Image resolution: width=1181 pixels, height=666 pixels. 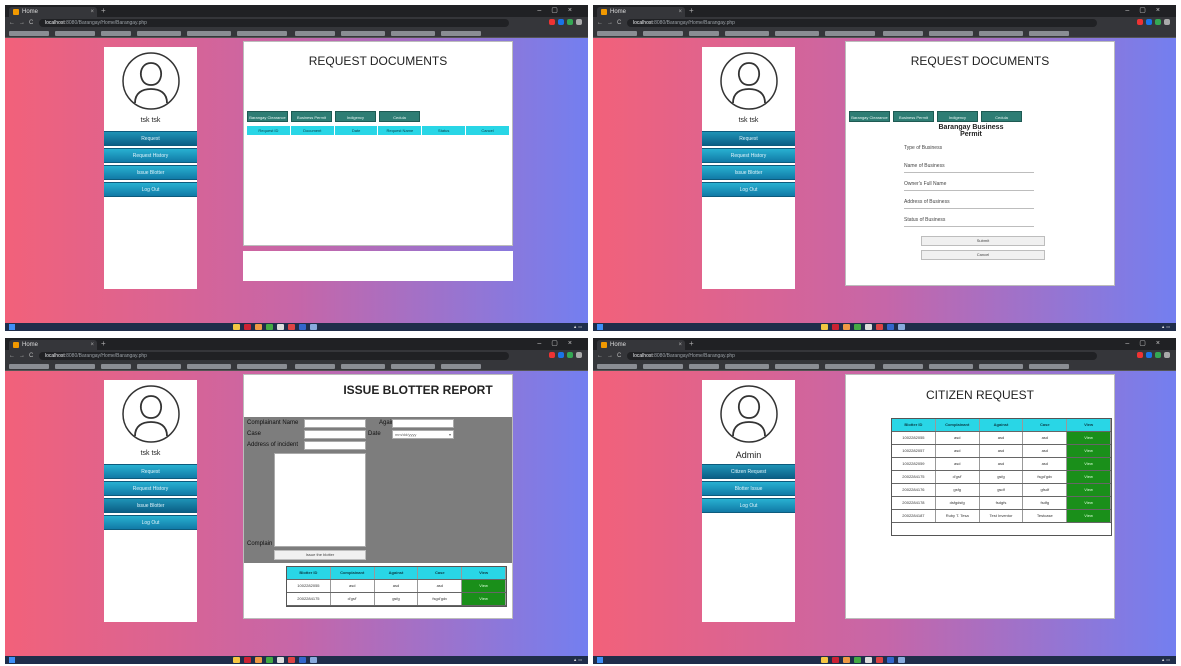 I want to click on page-title: CITIZEN REQUEST, so click(x=979, y=395).